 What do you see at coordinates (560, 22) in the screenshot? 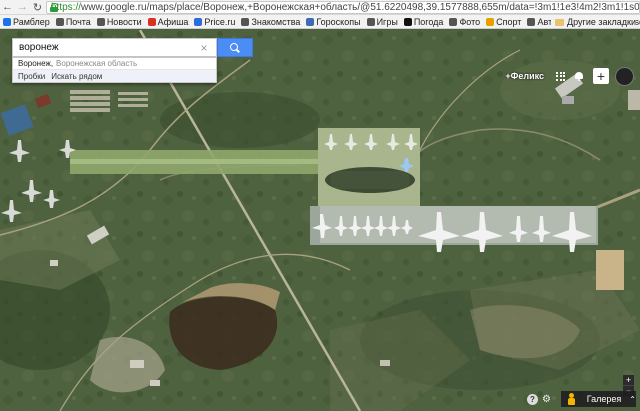
I see `folder-icon` at bounding box center [560, 22].